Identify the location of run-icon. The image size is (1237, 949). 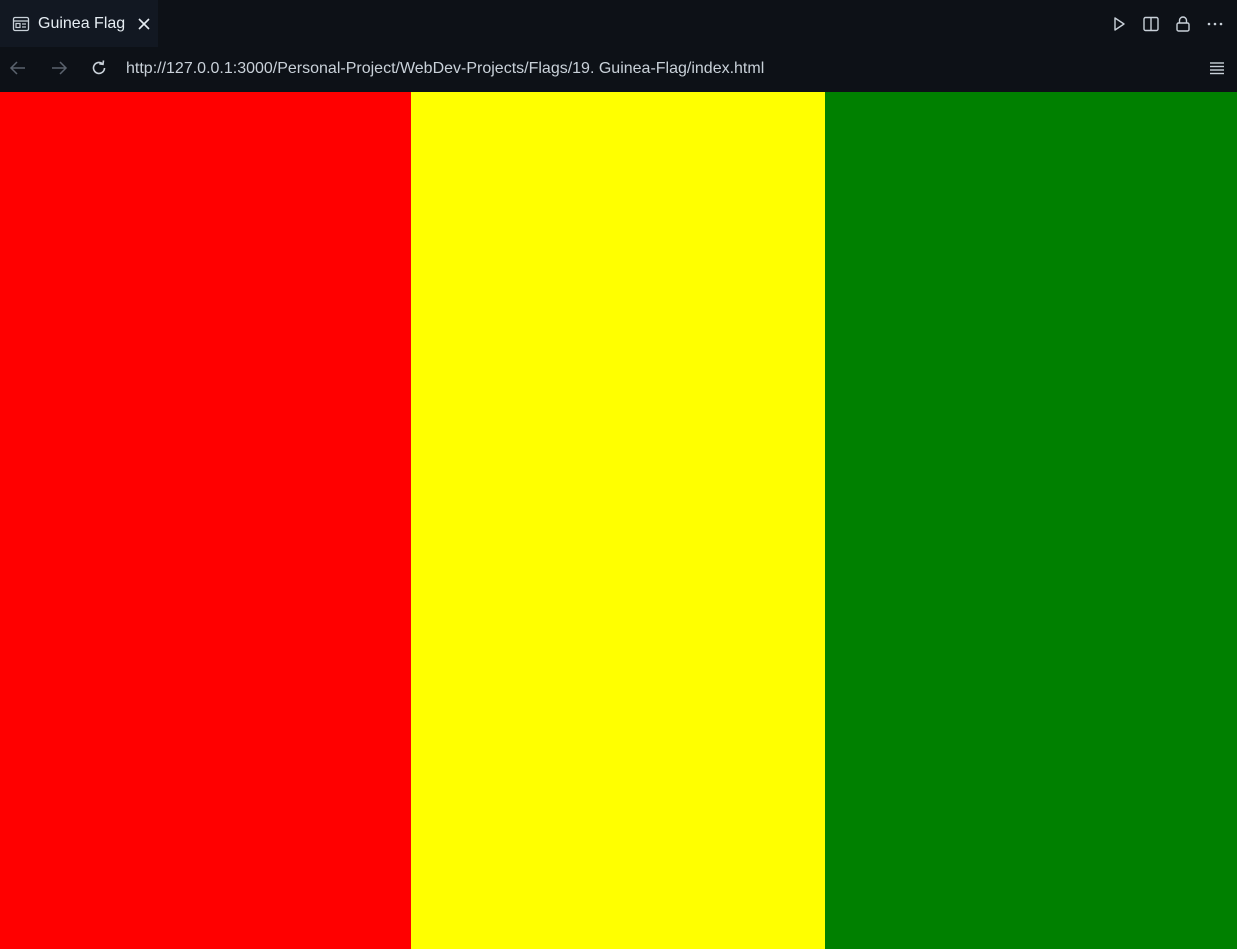
(1119, 24).